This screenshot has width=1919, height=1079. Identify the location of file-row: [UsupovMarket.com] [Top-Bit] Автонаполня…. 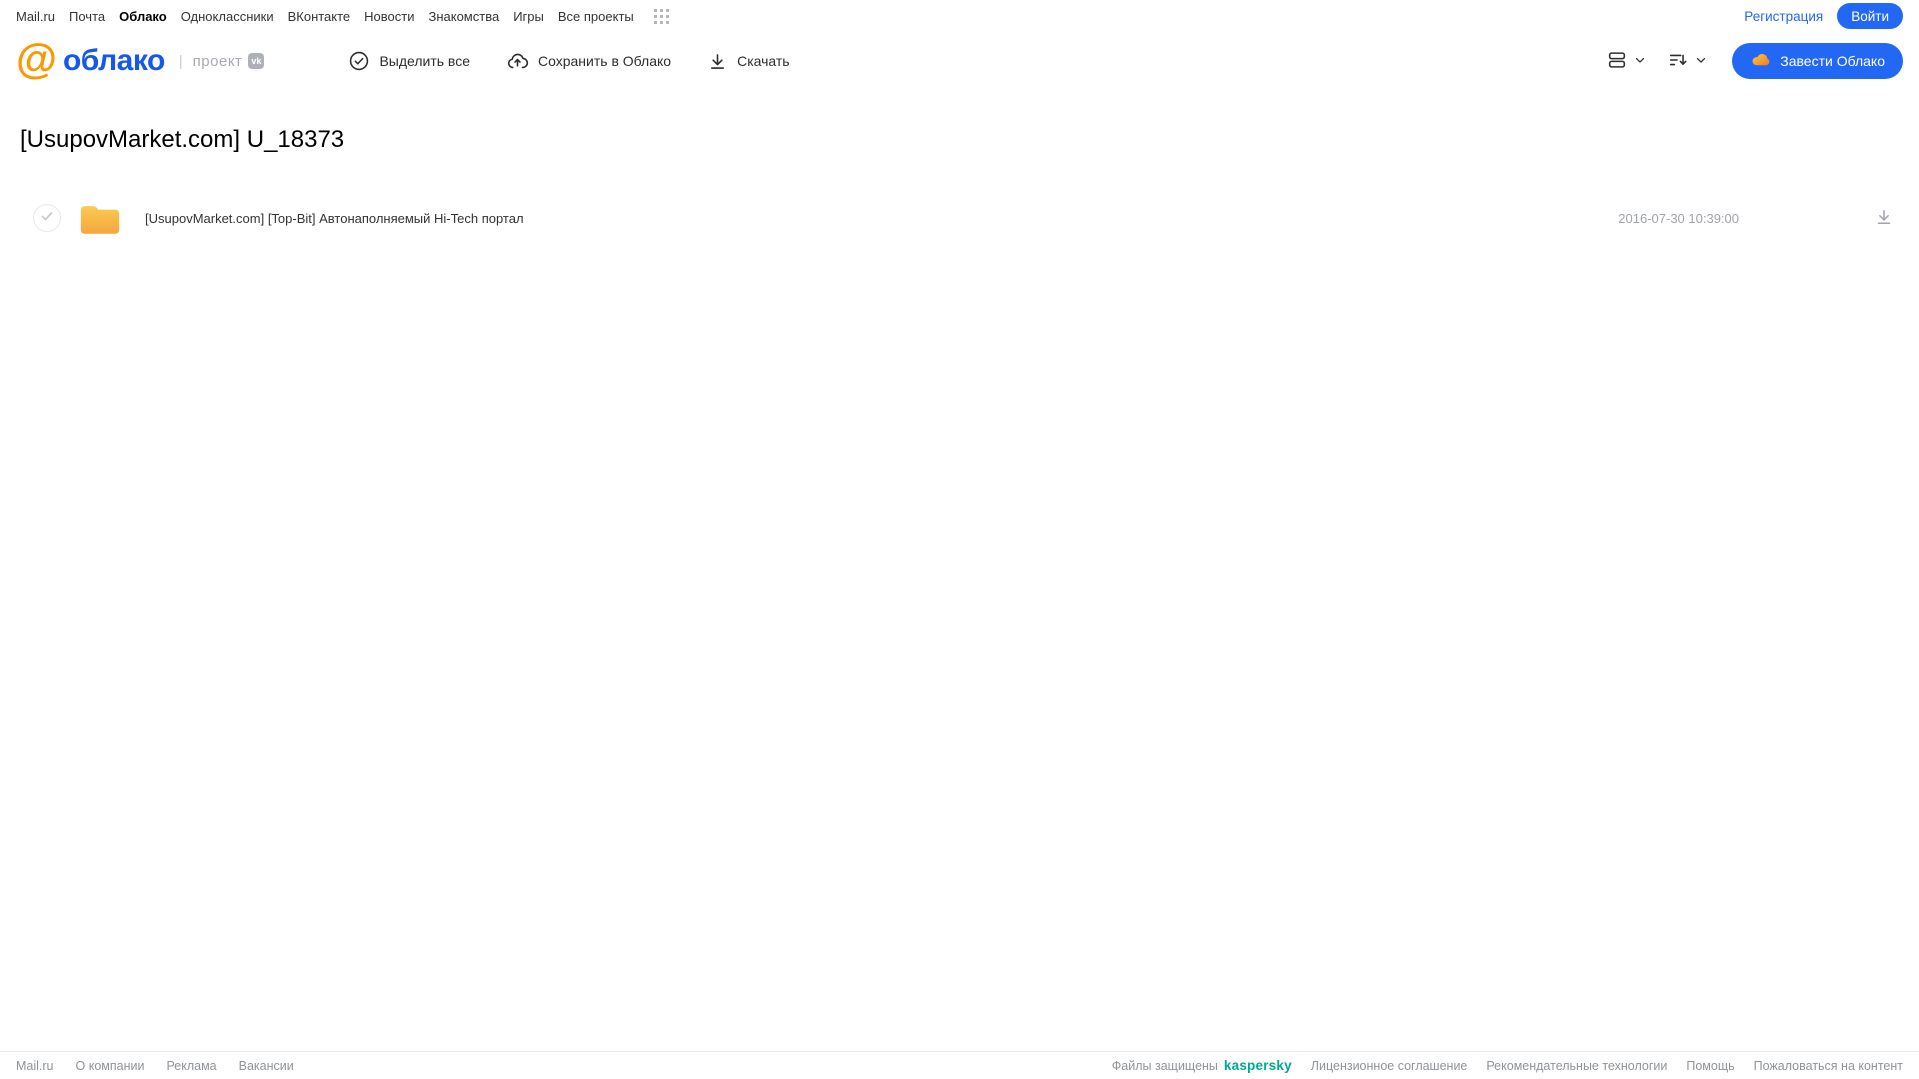
(959, 218).